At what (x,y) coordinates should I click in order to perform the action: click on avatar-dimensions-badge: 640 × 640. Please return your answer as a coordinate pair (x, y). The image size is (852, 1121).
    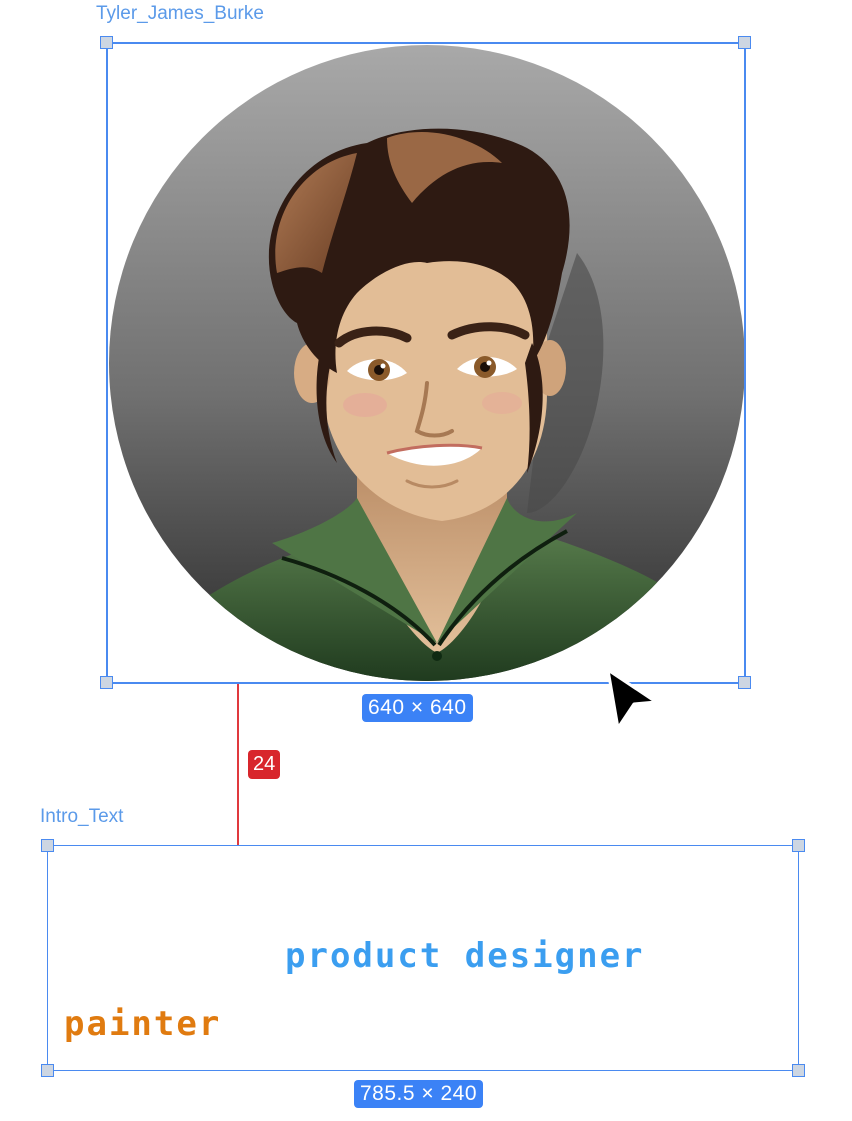
    Looking at the image, I should click on (417, 708).